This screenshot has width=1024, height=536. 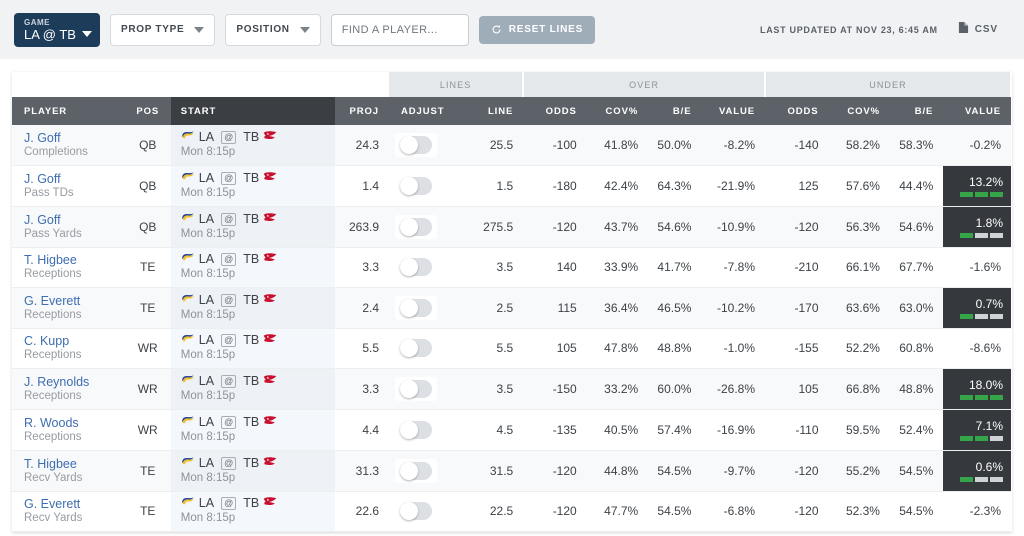 I want to click on cell-player: G. Everett Receptions, so click(x=68, y=308).